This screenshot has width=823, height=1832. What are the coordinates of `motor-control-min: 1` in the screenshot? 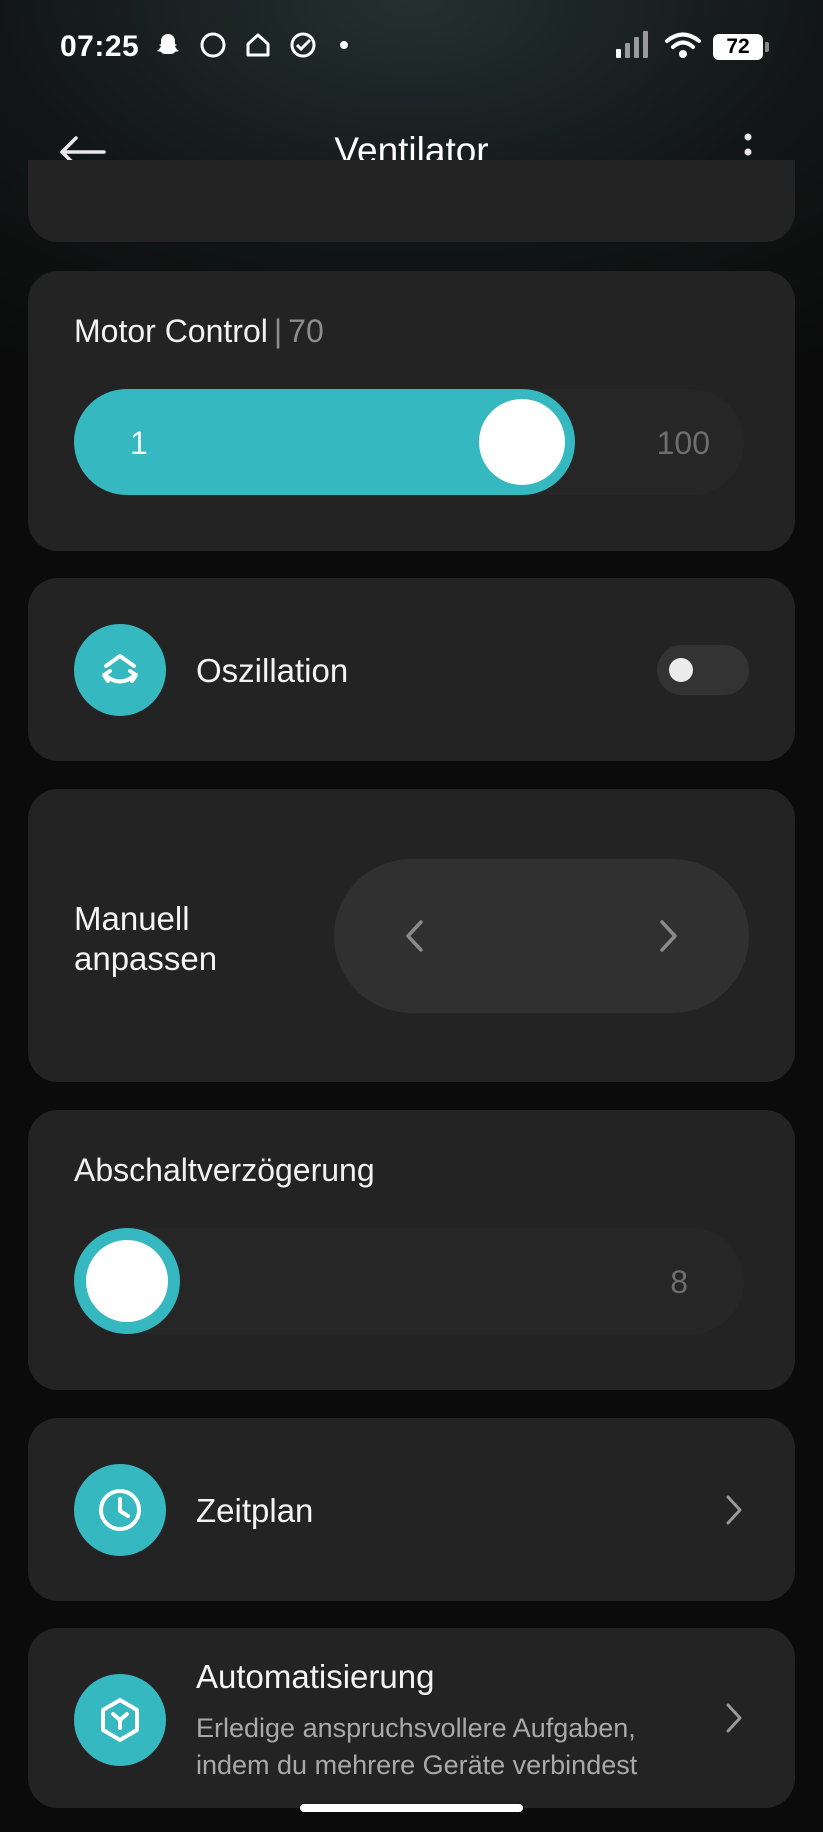 It's located at (139, 443).